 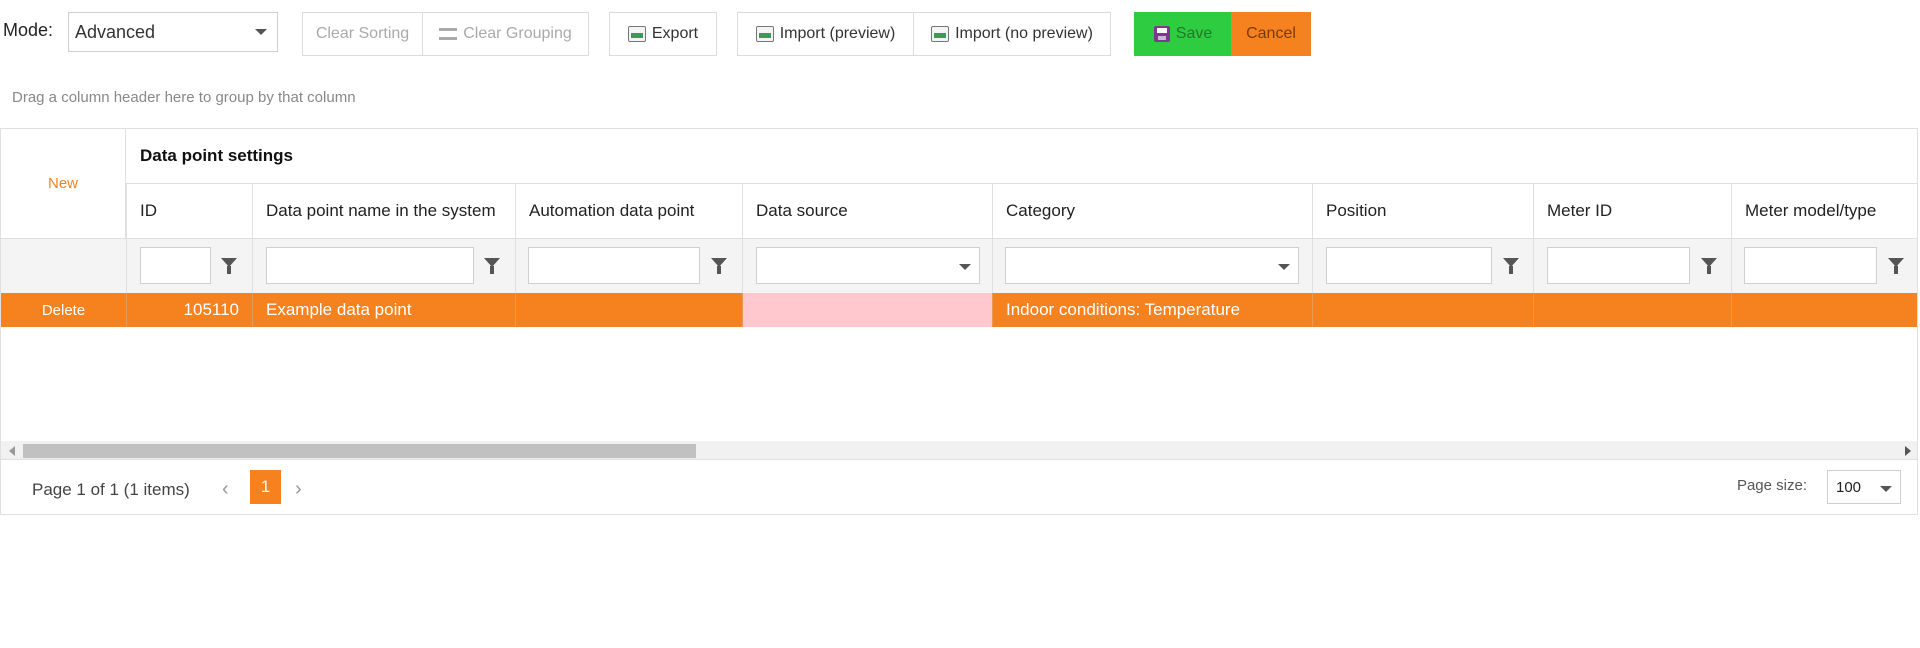 What do you see at coordinates (63, 310) in the screenshot?
I see `delete-row-link: Delete` at bounding box center [63, 310].